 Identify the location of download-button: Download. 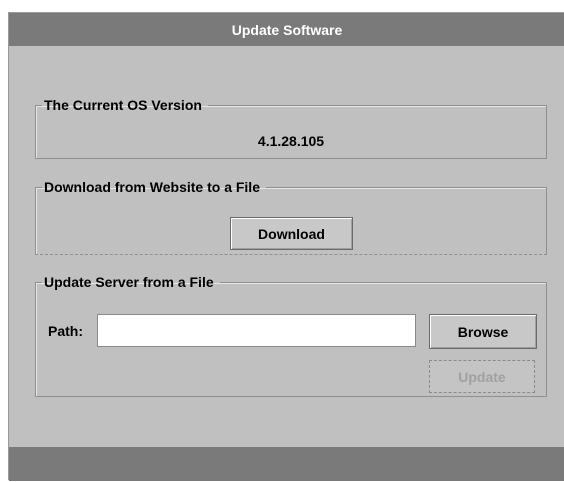
(291, 233).